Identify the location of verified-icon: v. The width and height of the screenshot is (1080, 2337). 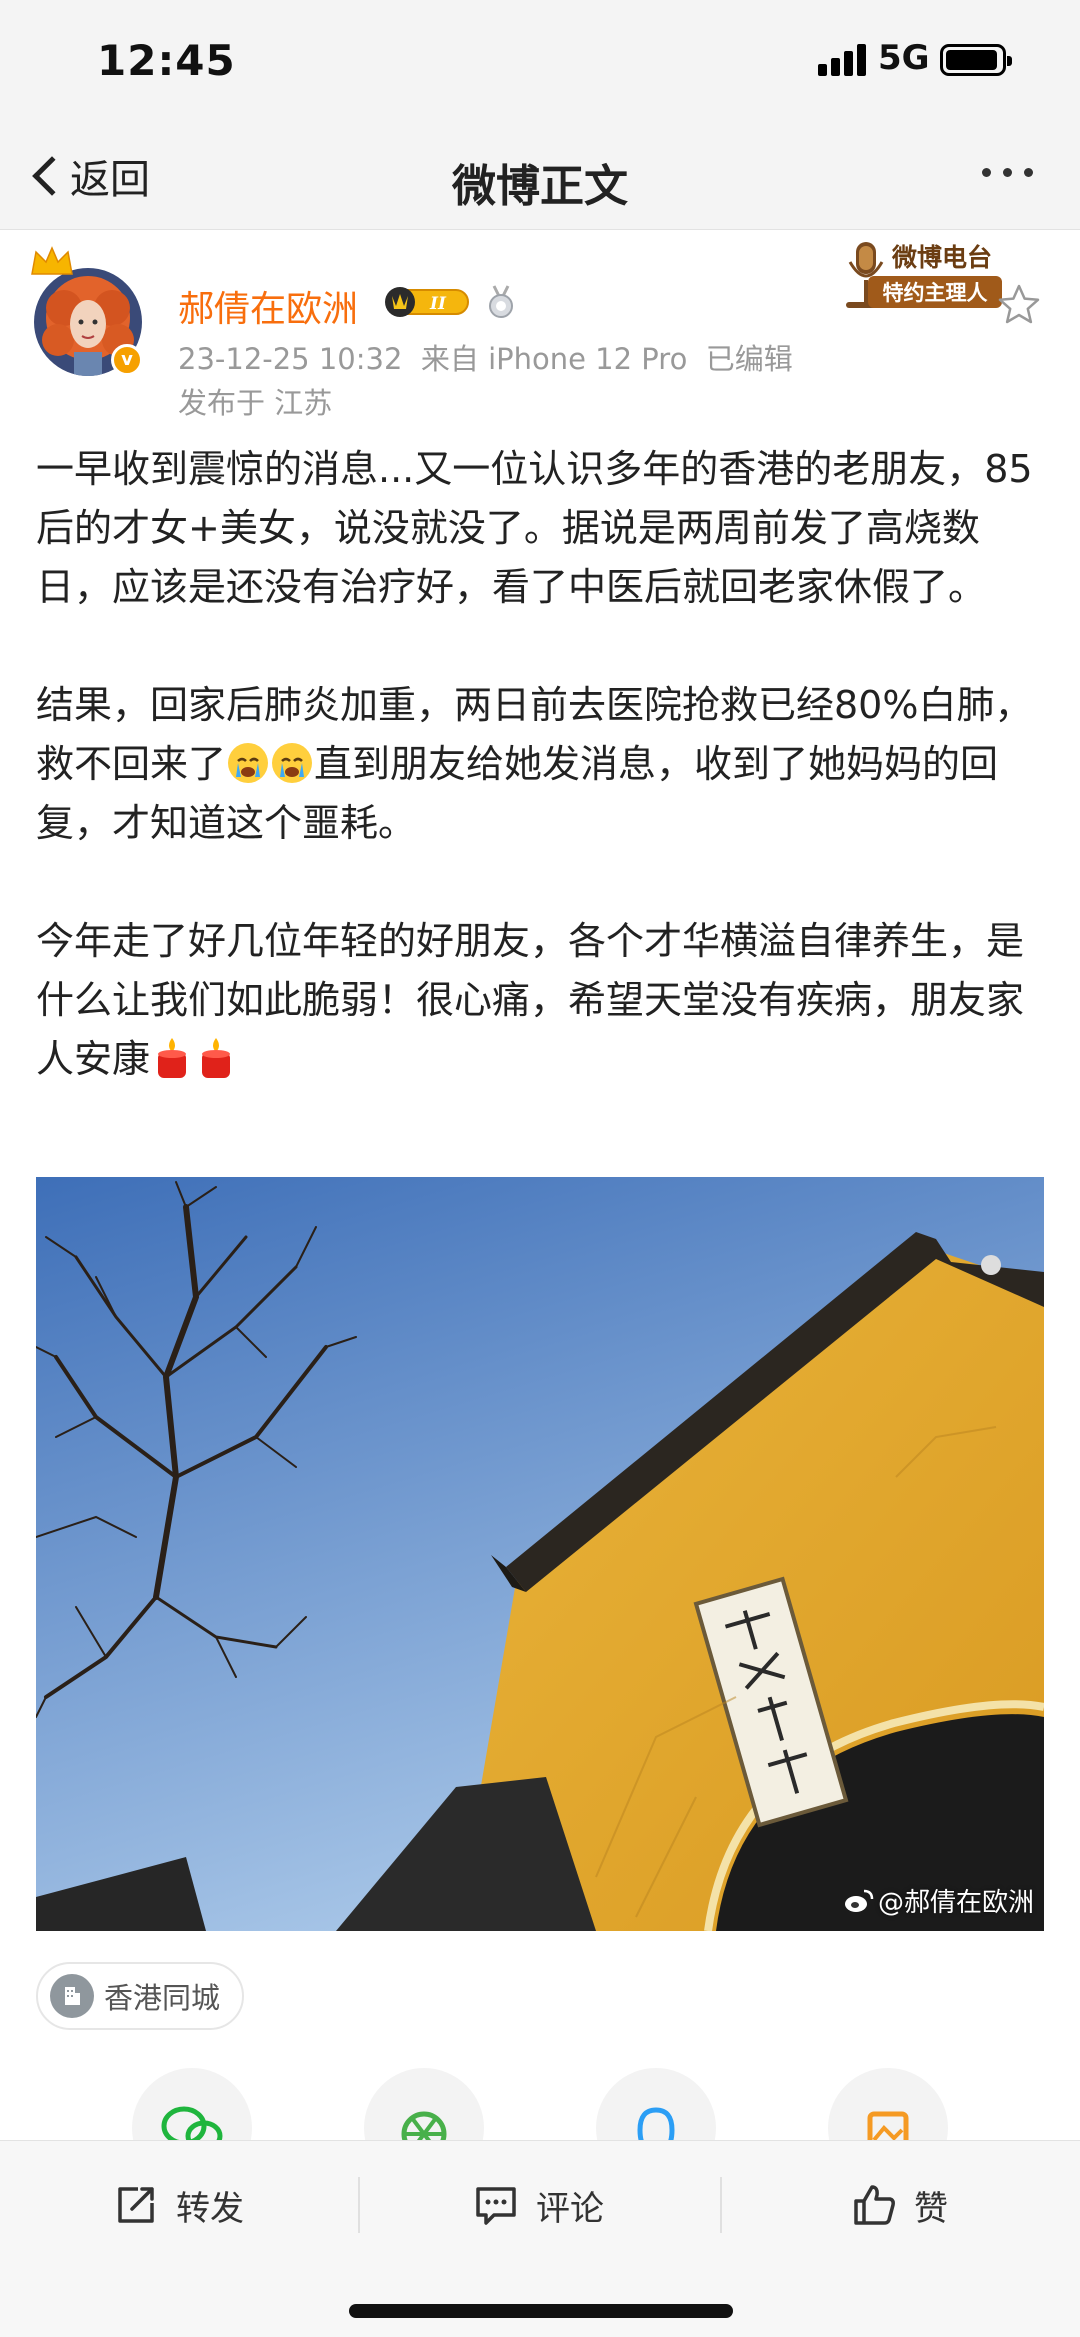
(127, 360).